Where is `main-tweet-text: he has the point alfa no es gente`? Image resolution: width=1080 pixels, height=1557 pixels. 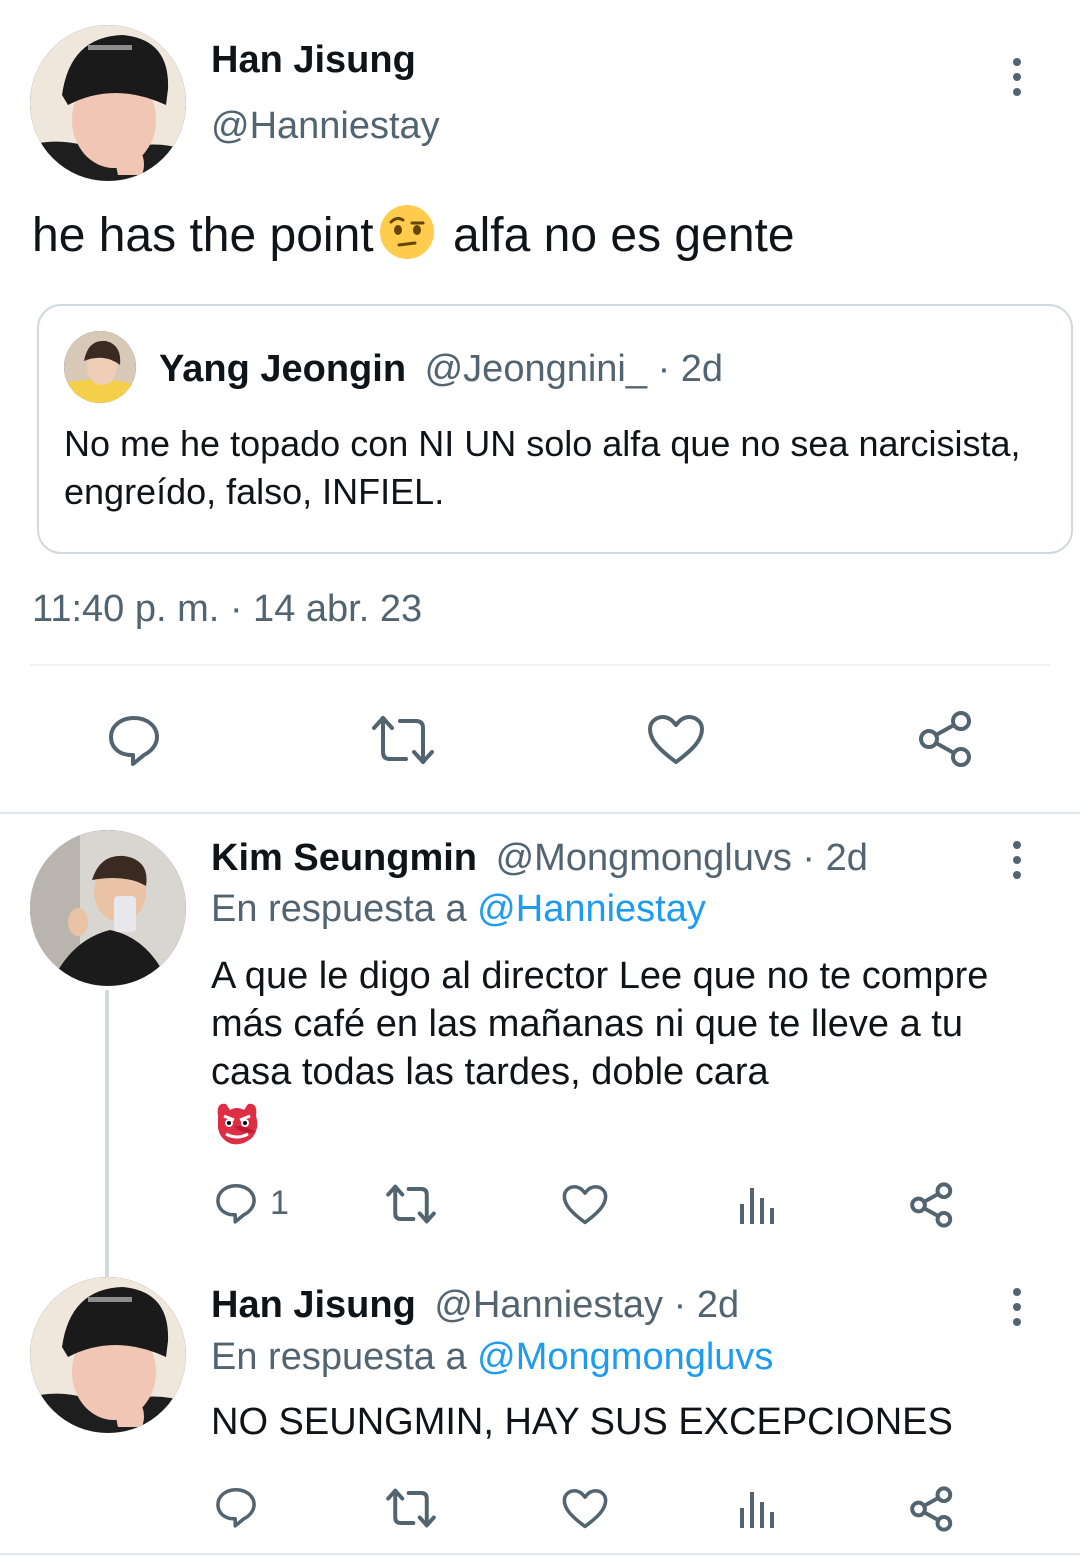 main-tweet-text: he has the point alfa no es gente is located at coordinates (413, 236).